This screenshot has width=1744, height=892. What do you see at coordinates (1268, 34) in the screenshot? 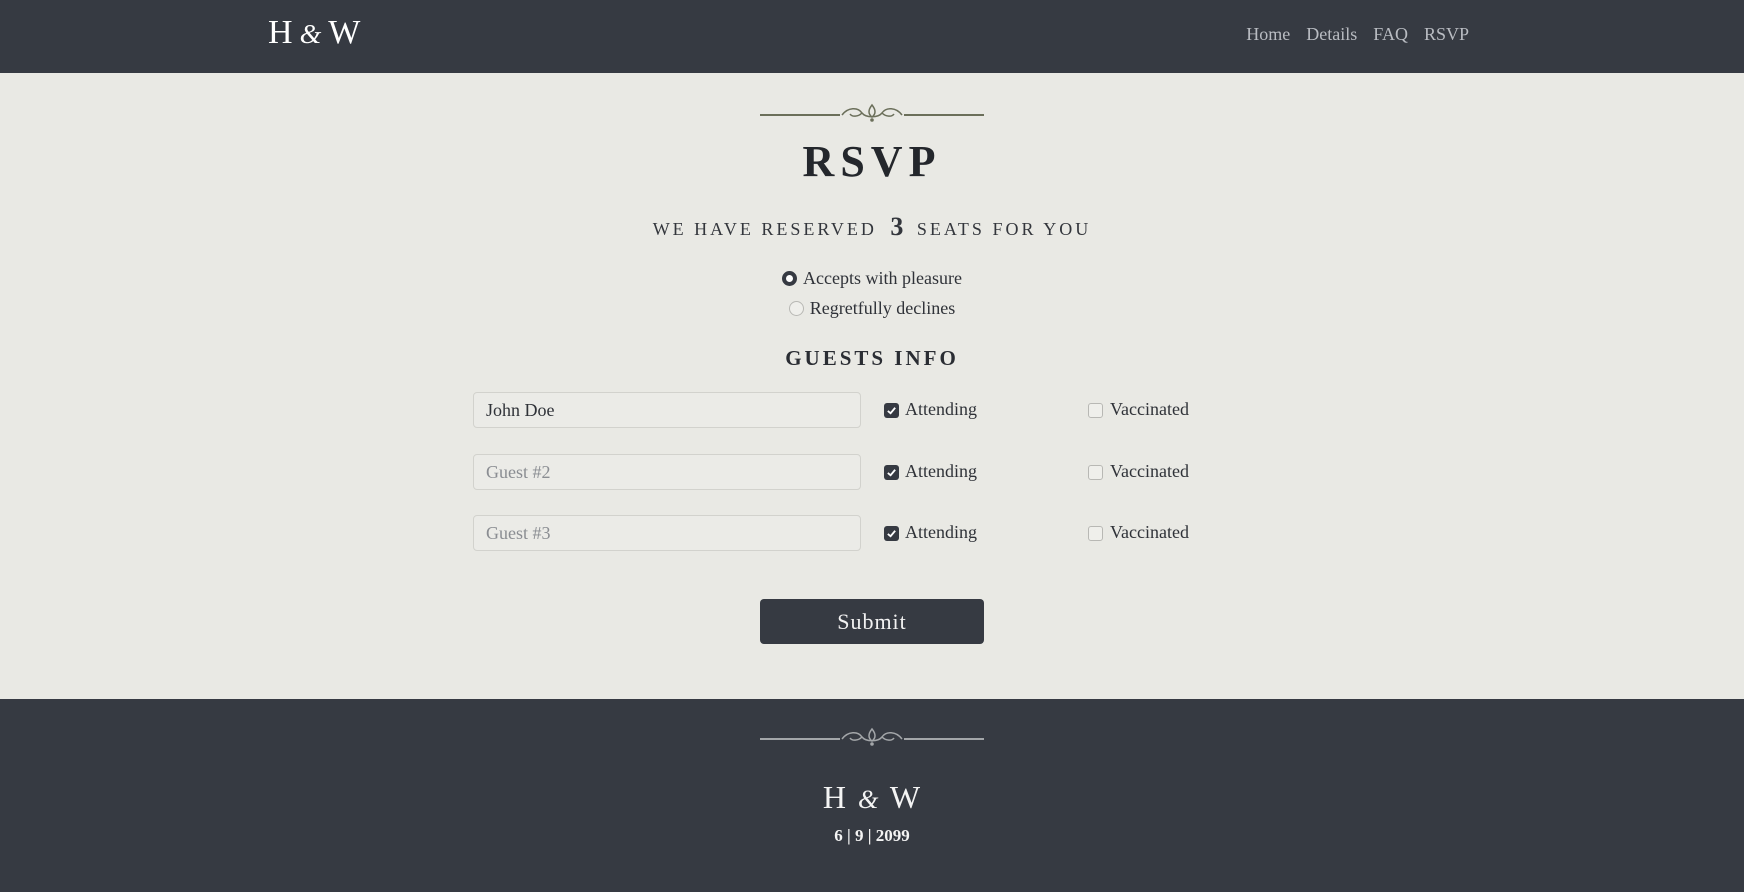
I see `nav-link-home: Home` at bounding box center [1268, 34].